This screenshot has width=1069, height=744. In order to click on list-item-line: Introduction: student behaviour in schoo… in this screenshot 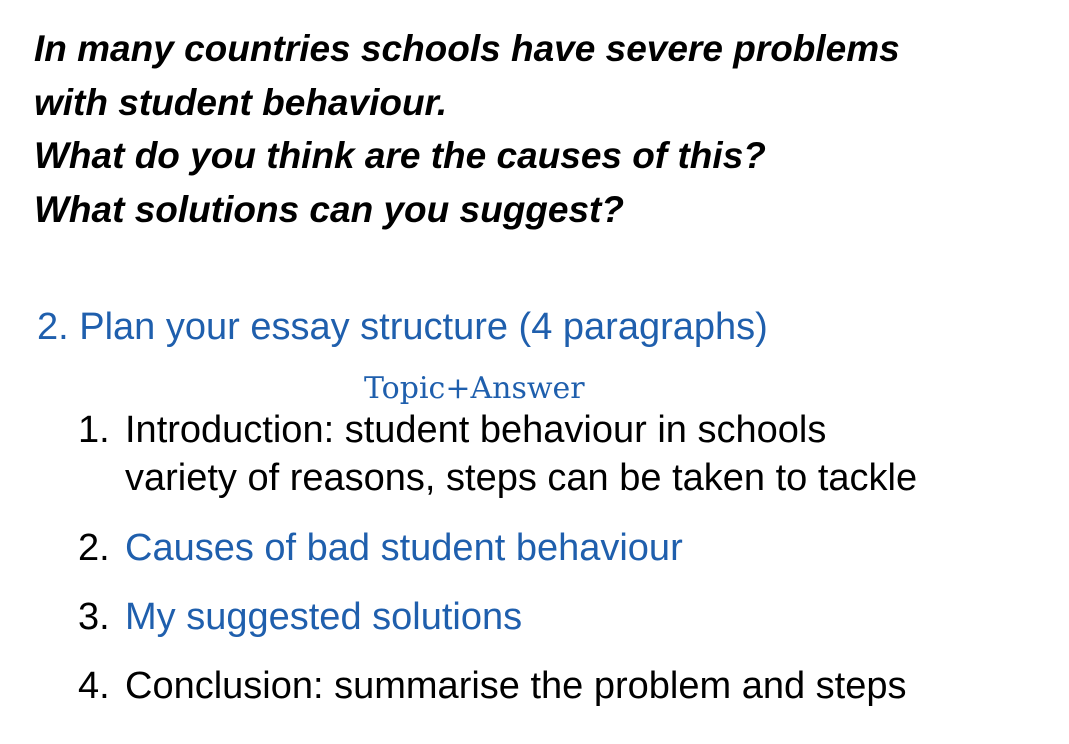, I will do `click(476, 430)`.